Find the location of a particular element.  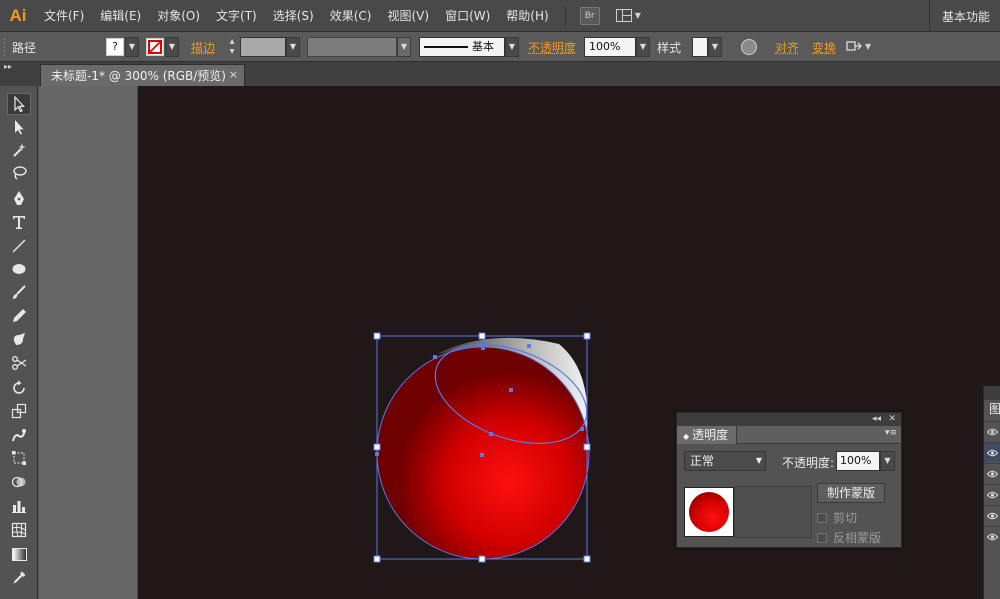

menu-effect: 效果(C) is located at coordinates (351, 16).